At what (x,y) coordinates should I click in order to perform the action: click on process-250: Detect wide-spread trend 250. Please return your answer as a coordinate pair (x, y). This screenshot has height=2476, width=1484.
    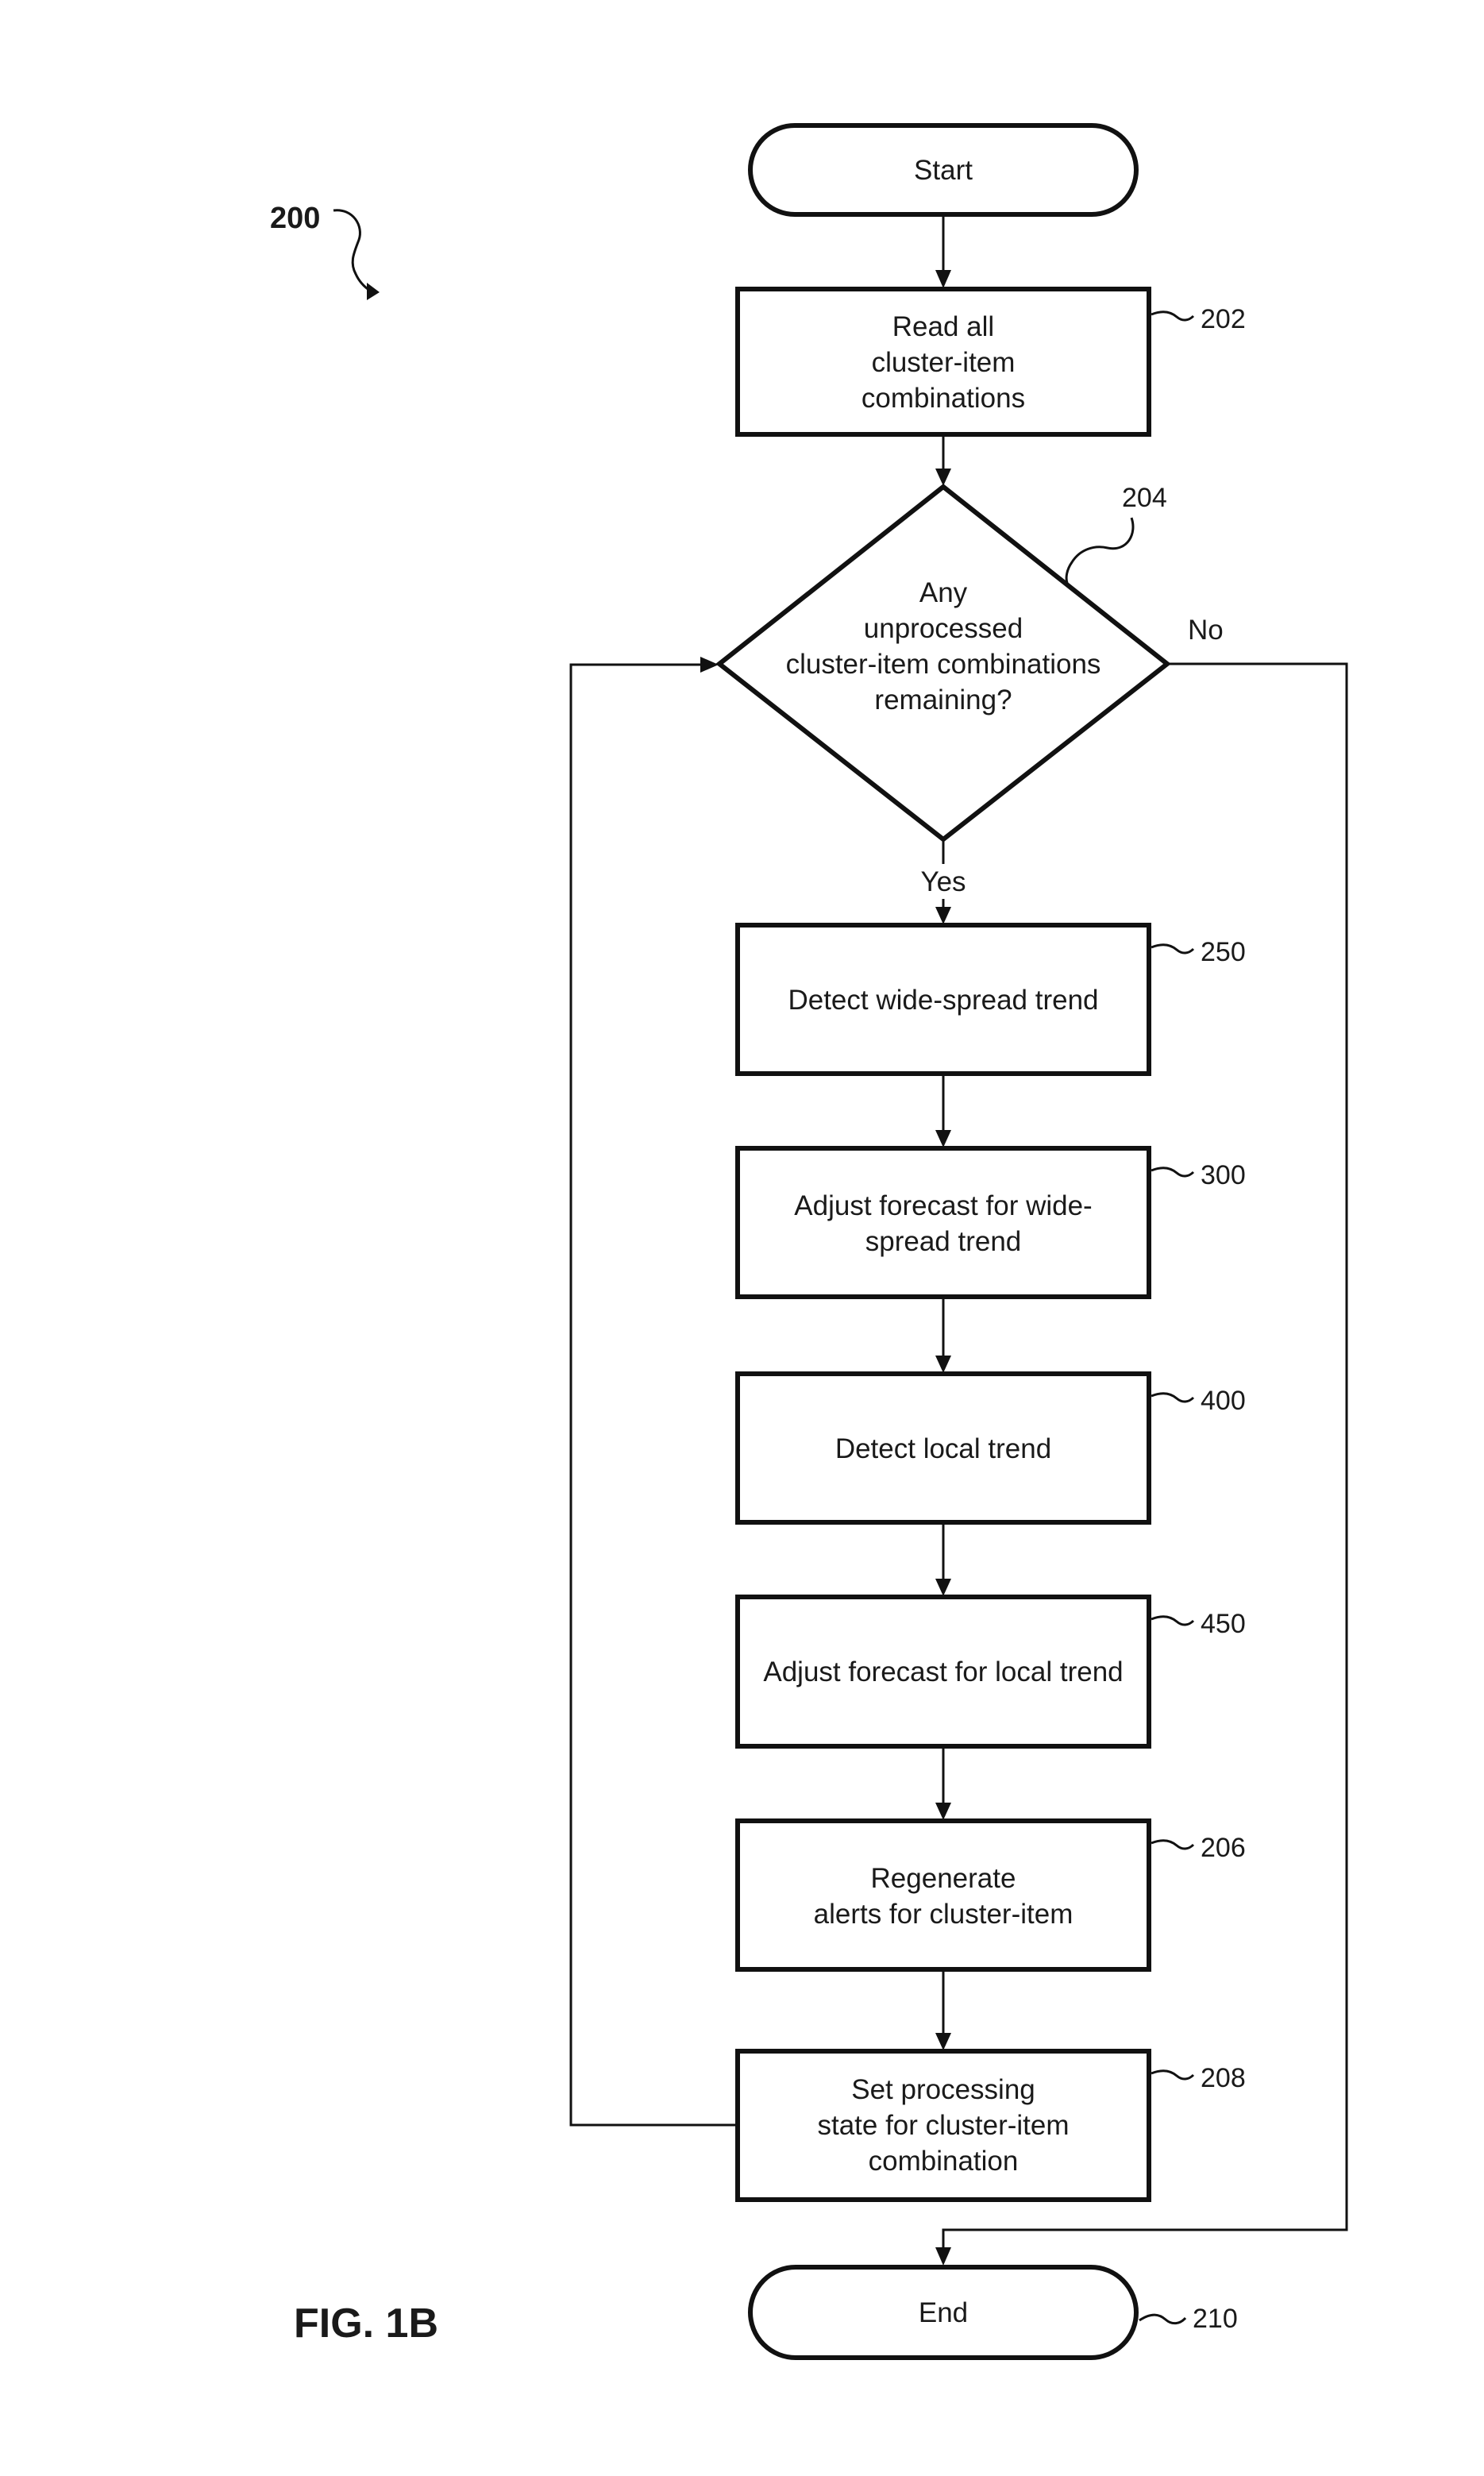
    Looking at the image, I should click on (991, 999).